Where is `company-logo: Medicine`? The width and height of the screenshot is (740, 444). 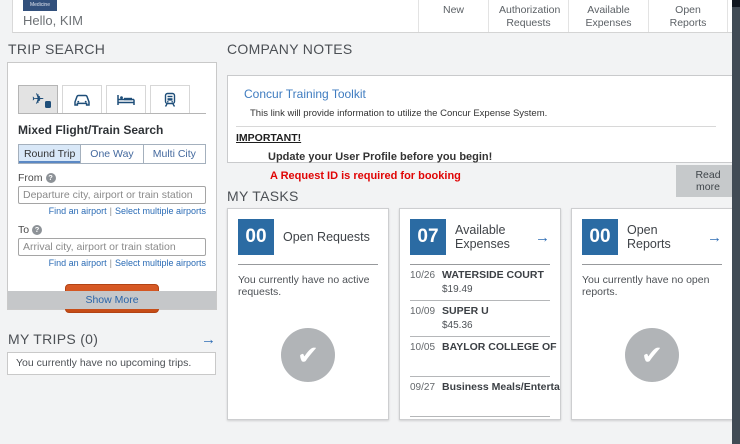 company-logo: Medicine is located at coordinates (40, 5).